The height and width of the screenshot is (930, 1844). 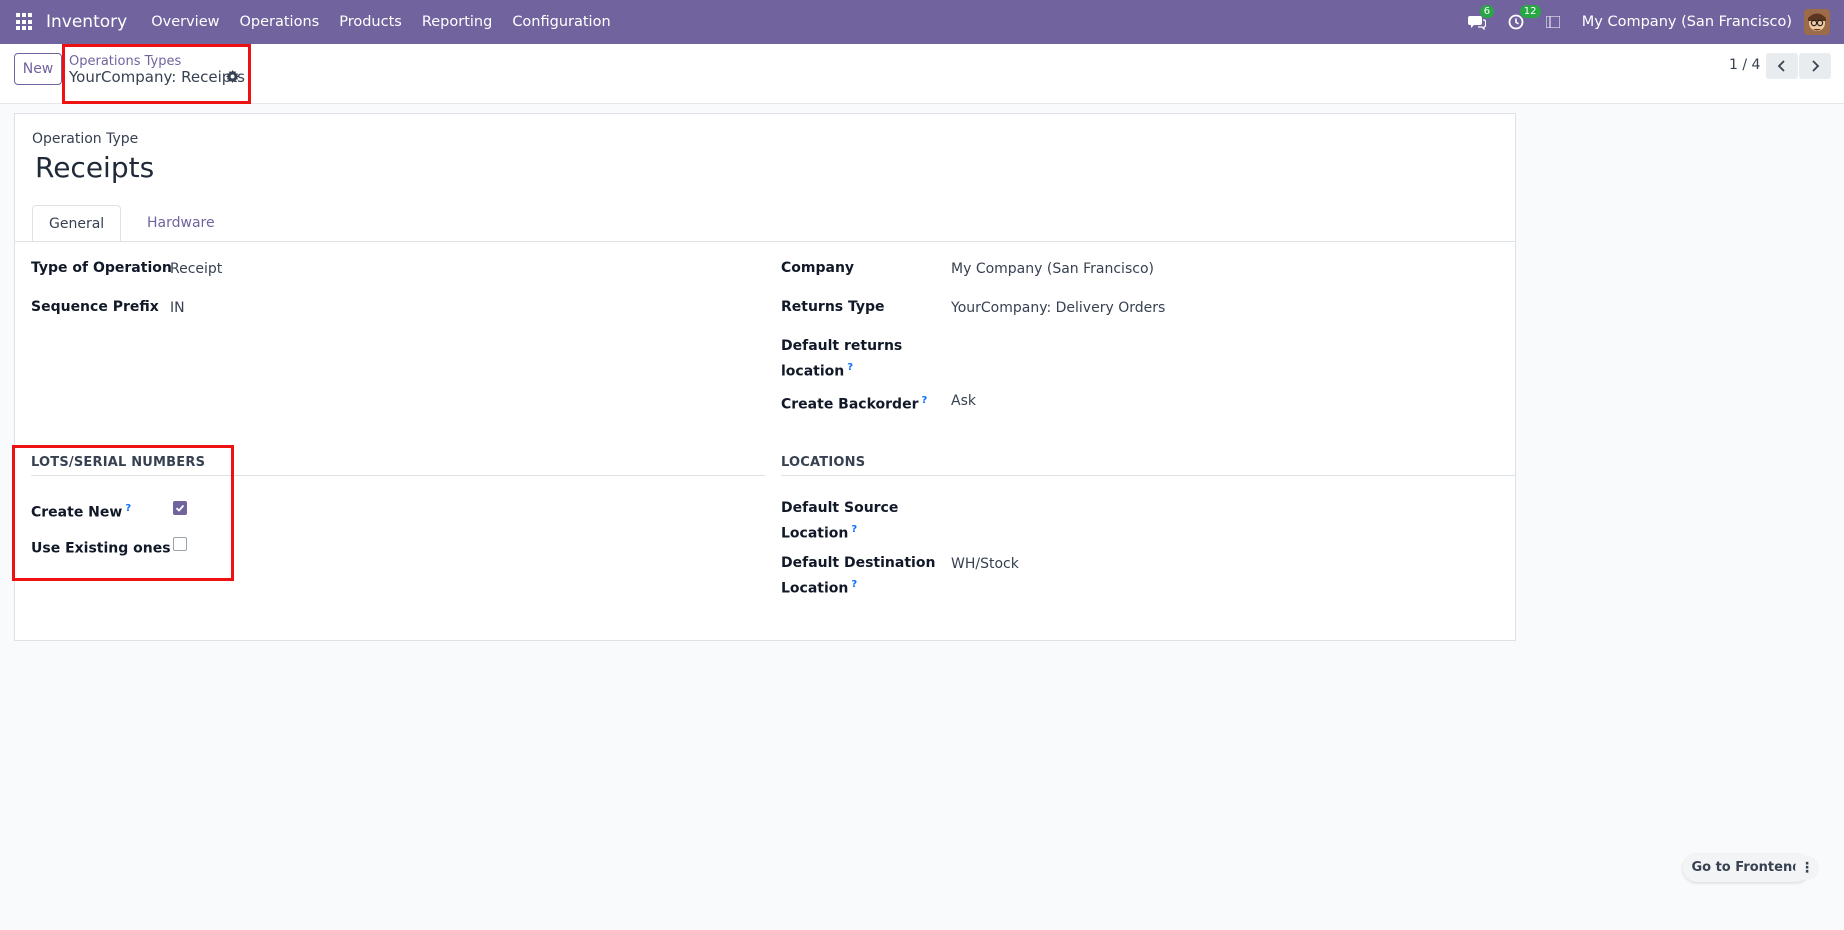 I want to click on gear-icon, so click(x=232, y=76).